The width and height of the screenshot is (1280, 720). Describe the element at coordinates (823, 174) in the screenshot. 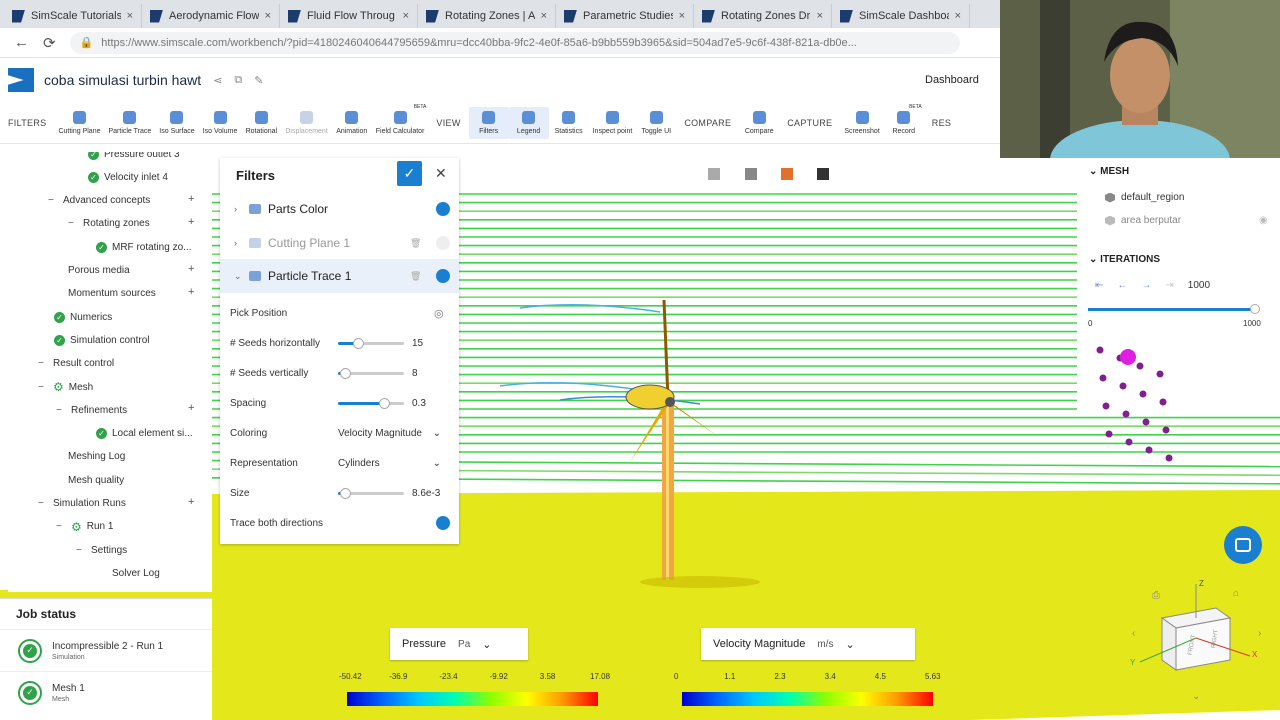

I see `view-reset-icon` at that location.